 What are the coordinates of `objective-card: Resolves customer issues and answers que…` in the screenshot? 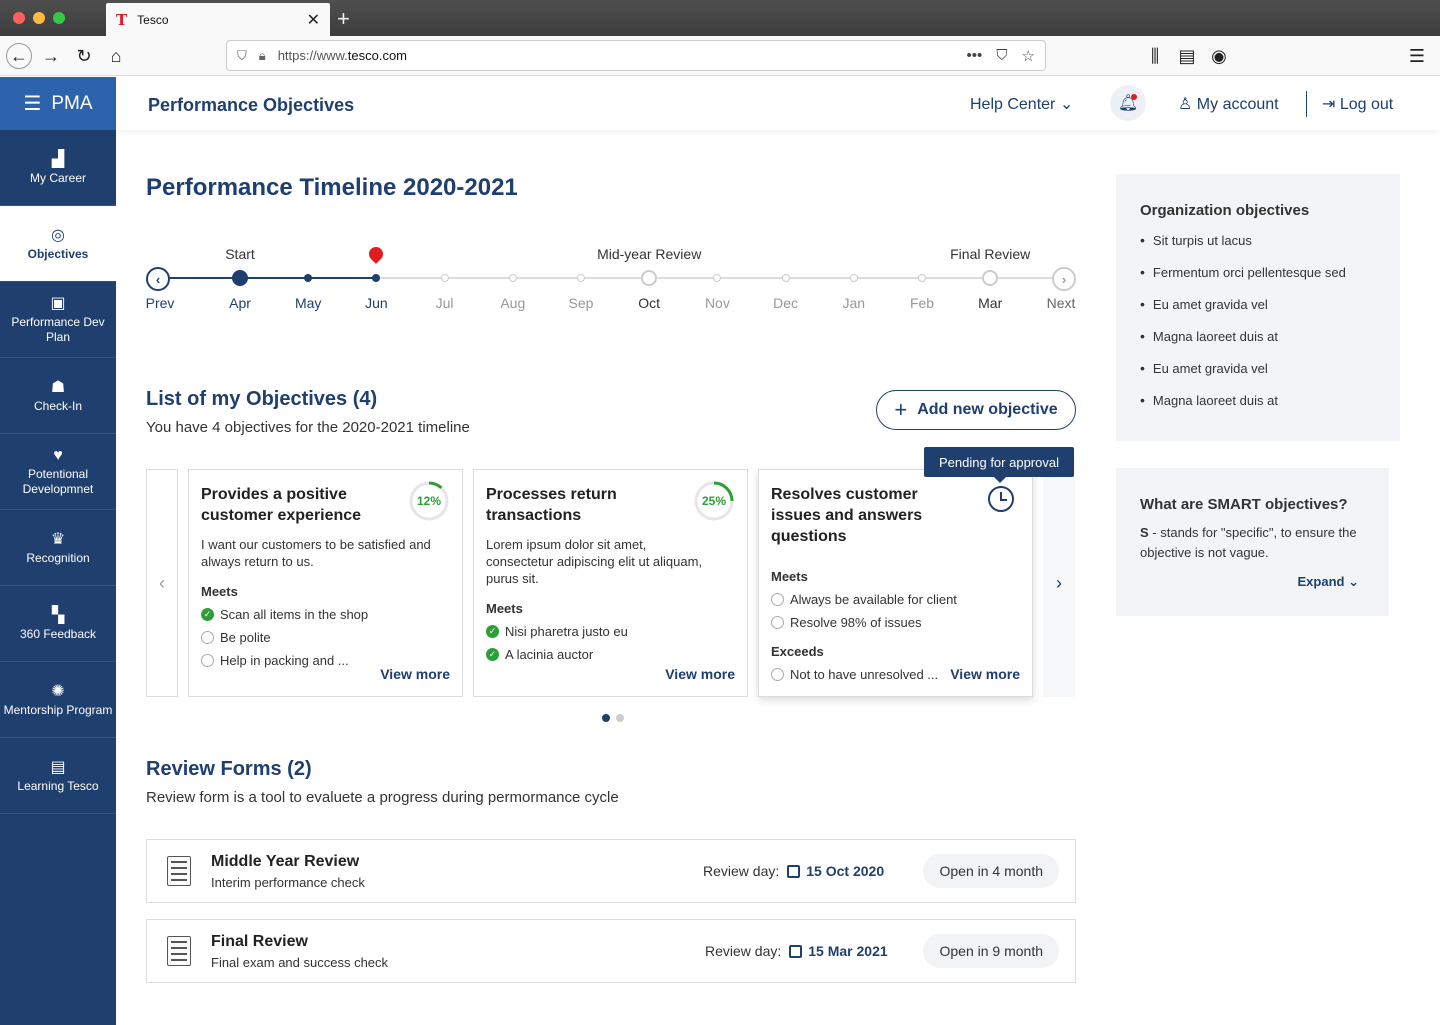 It's located at (895, 583).